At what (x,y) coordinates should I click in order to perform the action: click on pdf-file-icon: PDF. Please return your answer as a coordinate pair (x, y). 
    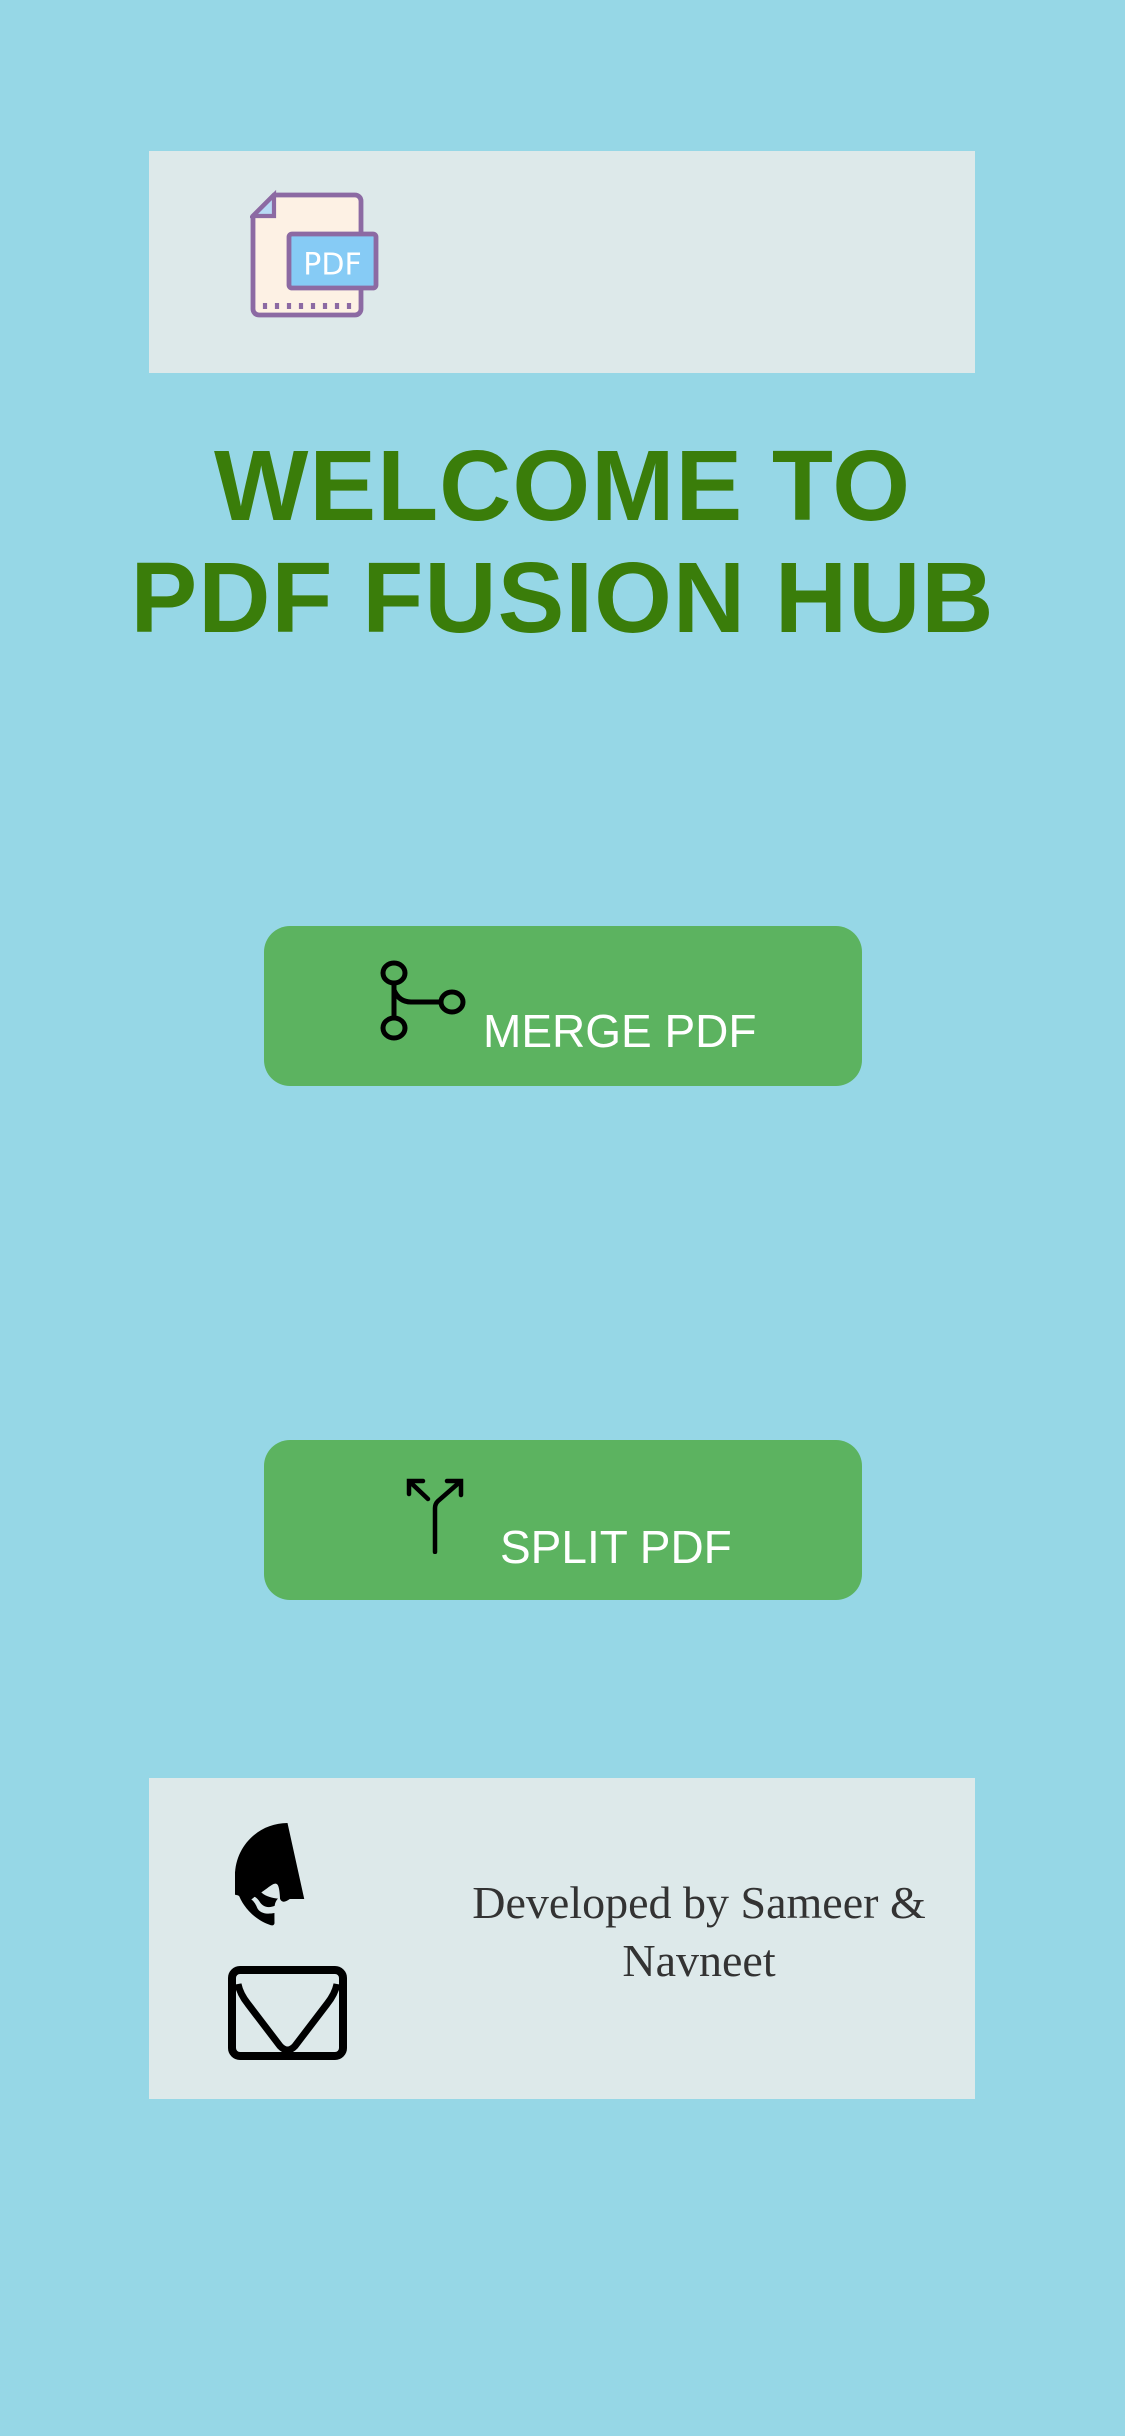
    Looking at the image, I should click on (314, 253).